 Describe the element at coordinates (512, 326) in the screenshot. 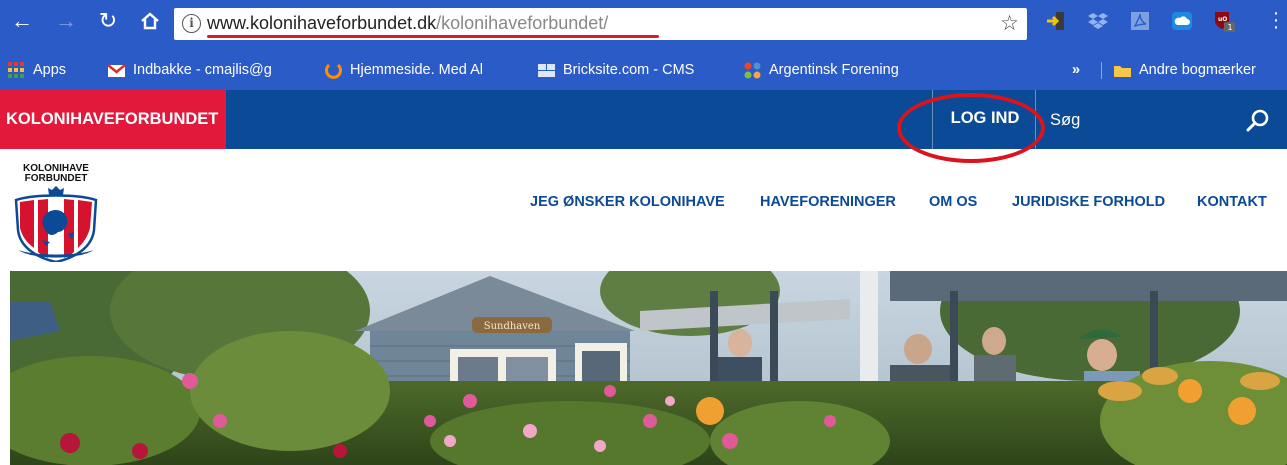

I see `shed-sign: Sundhaven` at that location.